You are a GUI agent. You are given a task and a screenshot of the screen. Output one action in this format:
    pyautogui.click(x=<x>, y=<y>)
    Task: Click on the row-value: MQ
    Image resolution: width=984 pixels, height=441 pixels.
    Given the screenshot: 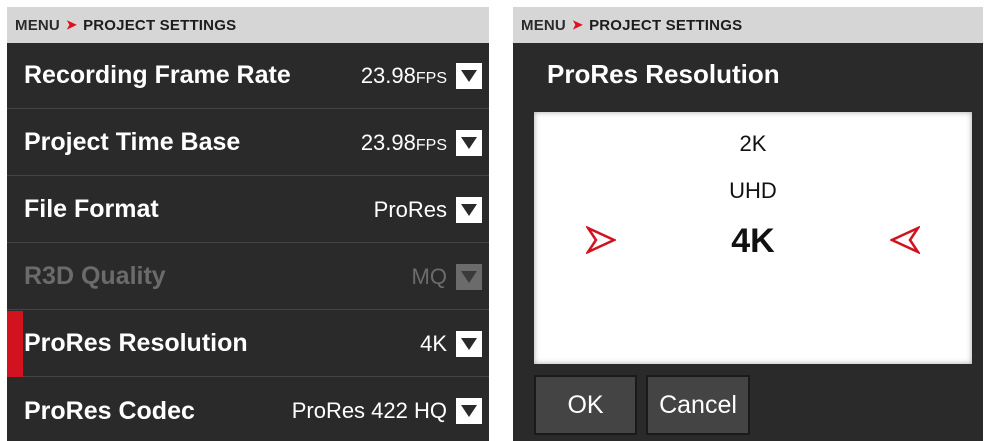 What is the action you would take?
    pyautogui.click(x=429, y=276)
    